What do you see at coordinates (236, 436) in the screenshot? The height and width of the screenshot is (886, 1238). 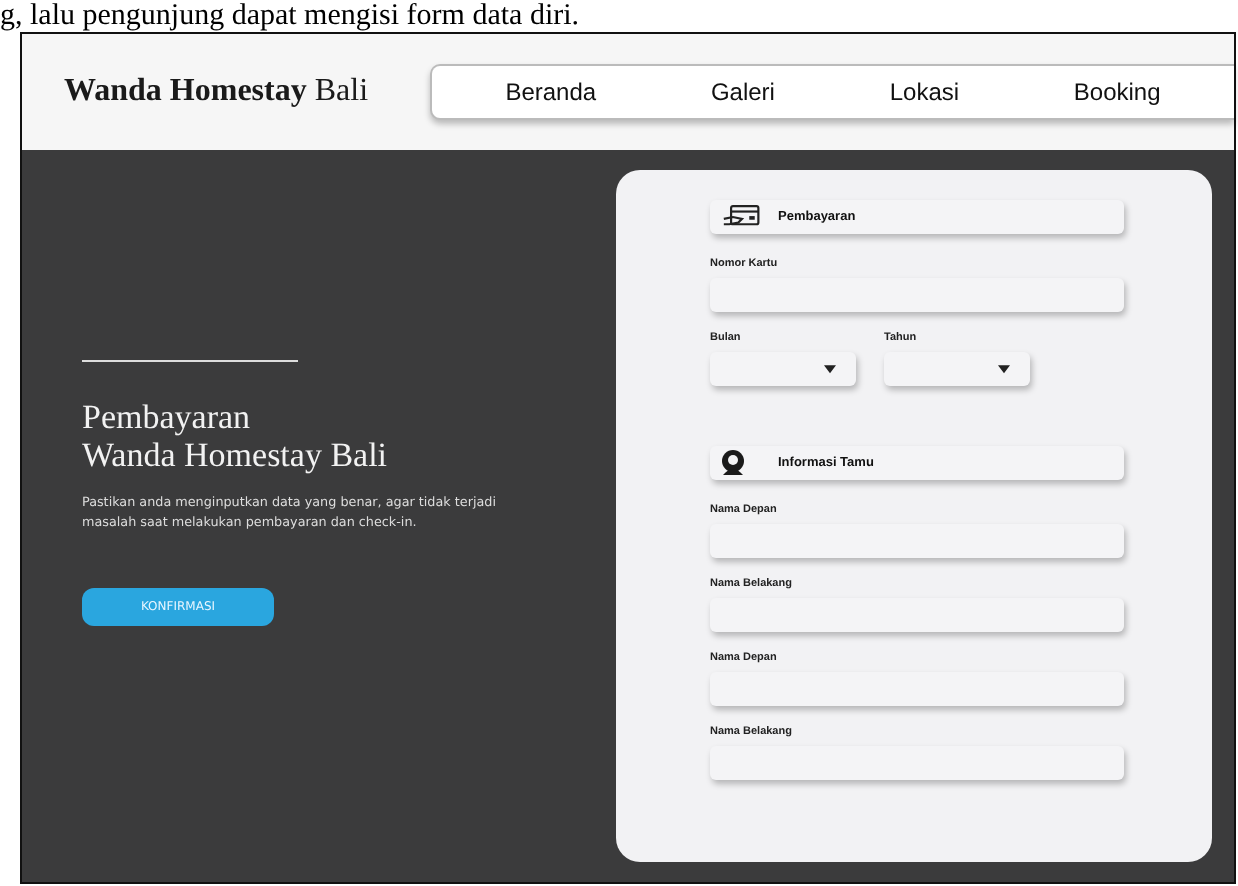 I see `hero-title: Pembayaran Wanda Homestay Bali` at bounding box center [236, 436].